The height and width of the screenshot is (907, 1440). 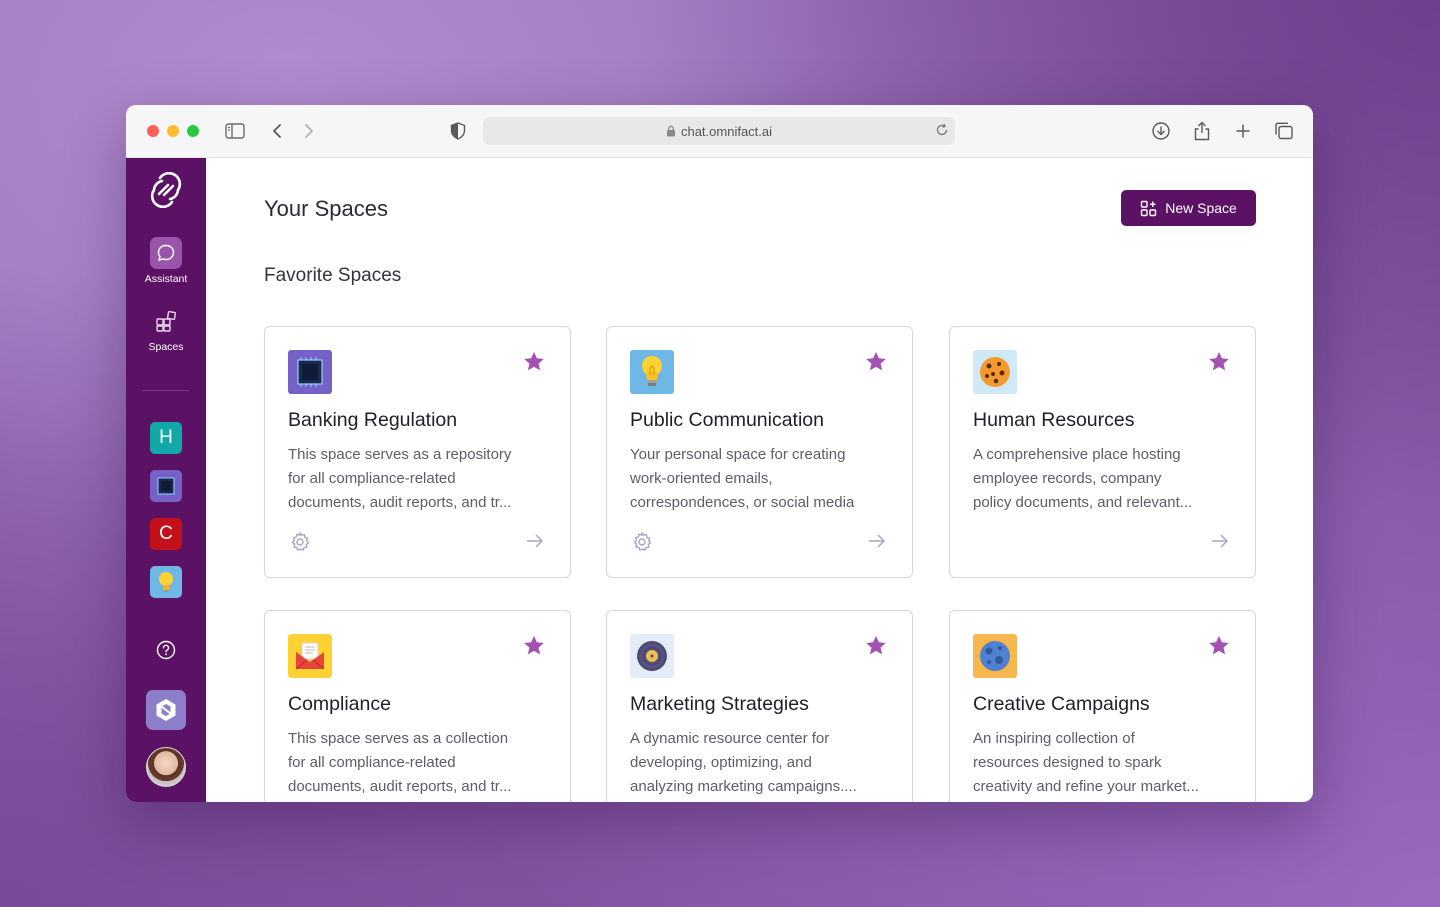 I want to click on cookie-icon, so click(x=995, y=372).